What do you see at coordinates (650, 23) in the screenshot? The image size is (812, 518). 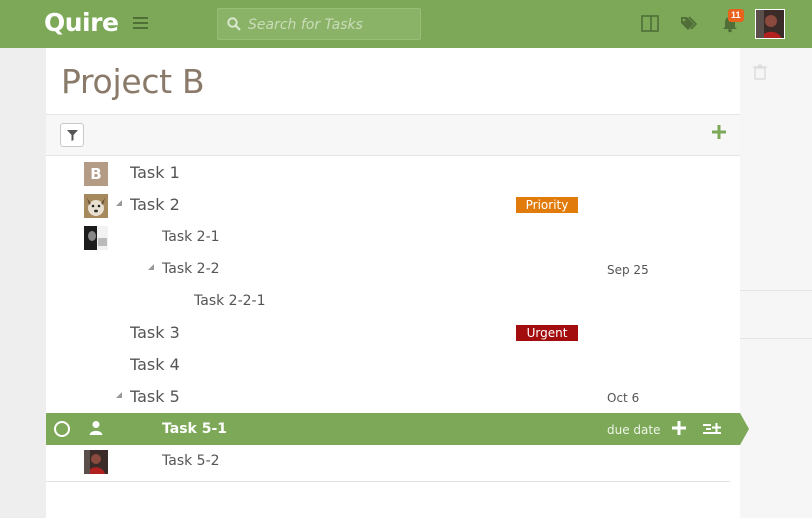 I see `panel-toggle-icon` at bounding box center [650, 23].